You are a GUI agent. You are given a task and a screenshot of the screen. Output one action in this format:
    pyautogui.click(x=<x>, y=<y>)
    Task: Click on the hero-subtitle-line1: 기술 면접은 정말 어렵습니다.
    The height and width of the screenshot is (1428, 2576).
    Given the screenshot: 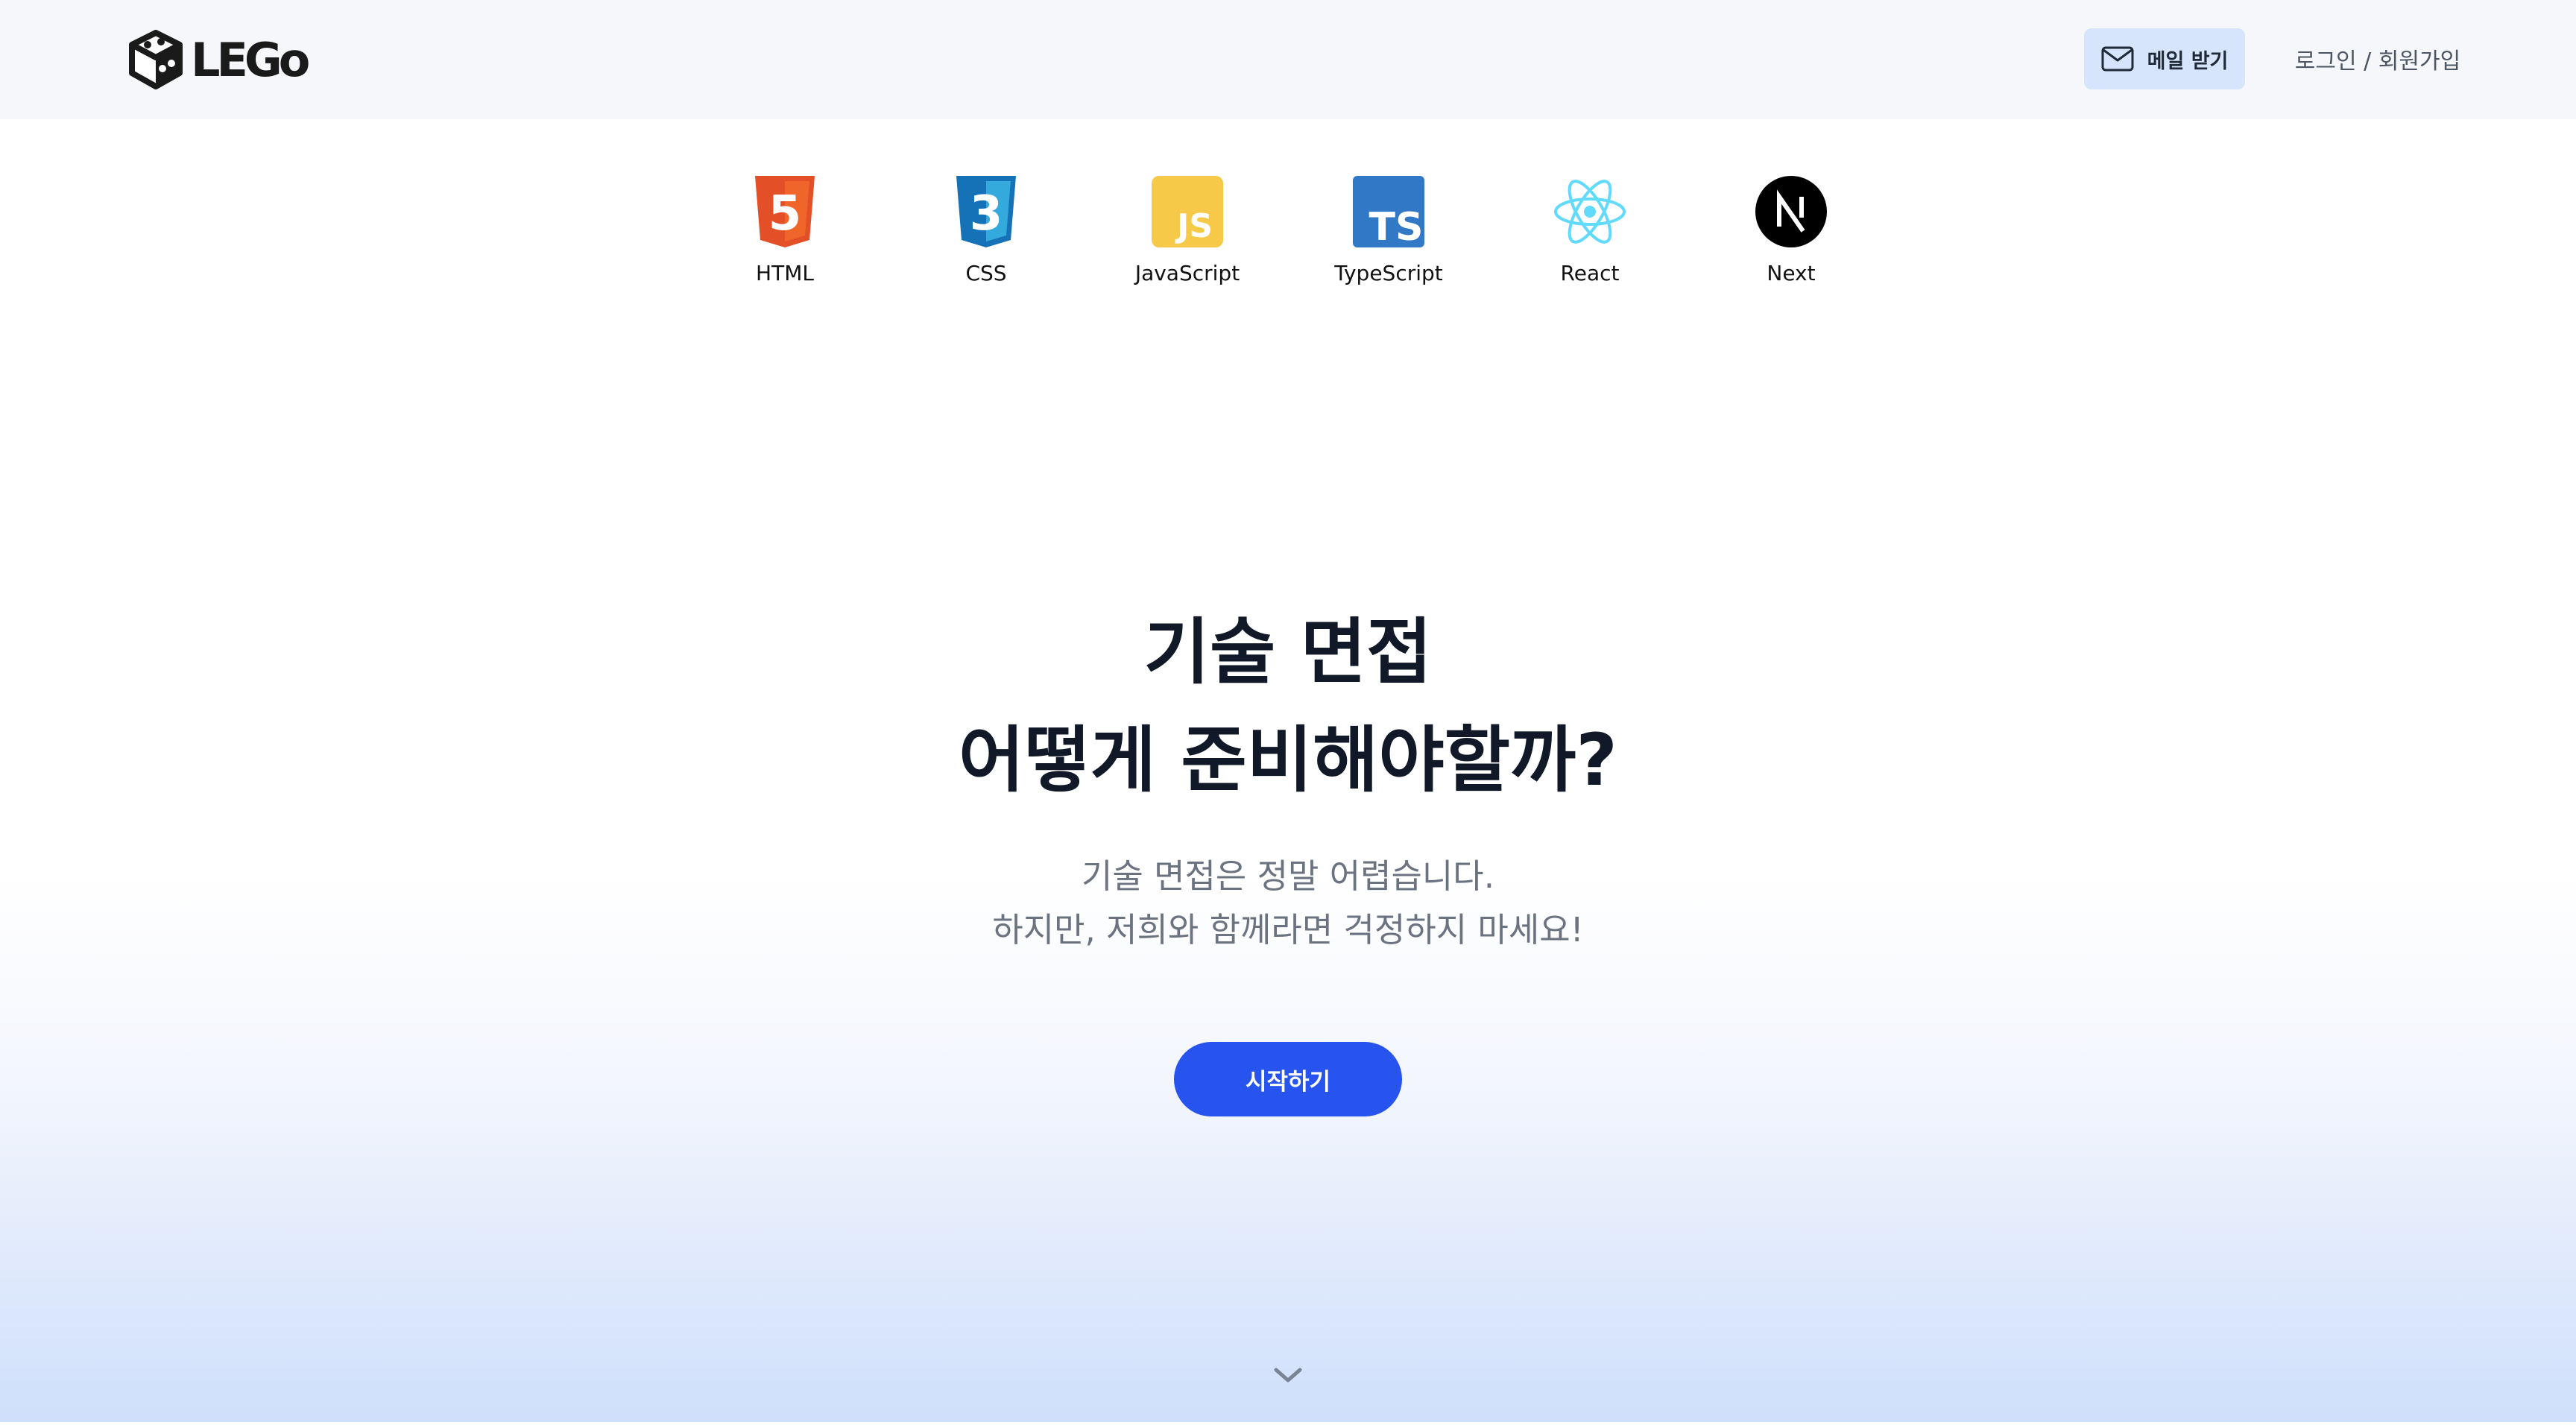 What is the action you would take?
    pyautogui.click(x=1288, y=876)
    